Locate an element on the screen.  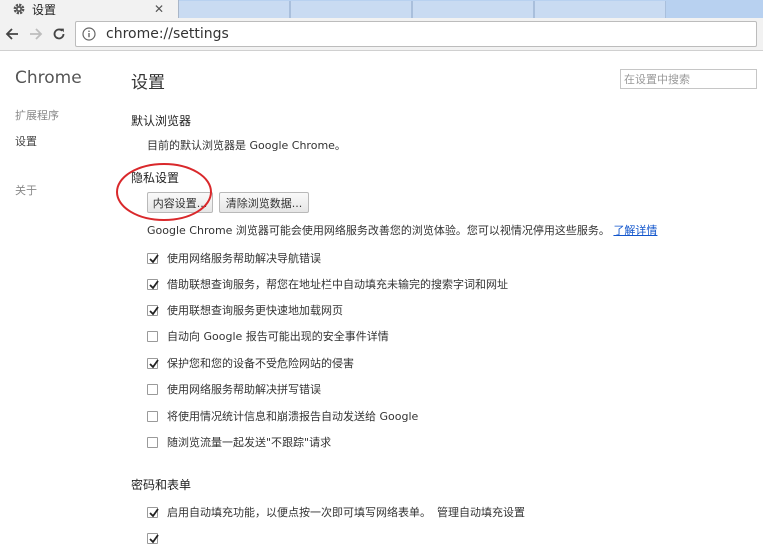
learn-more-link: 了解详情 is located at coordinates (635, 230).